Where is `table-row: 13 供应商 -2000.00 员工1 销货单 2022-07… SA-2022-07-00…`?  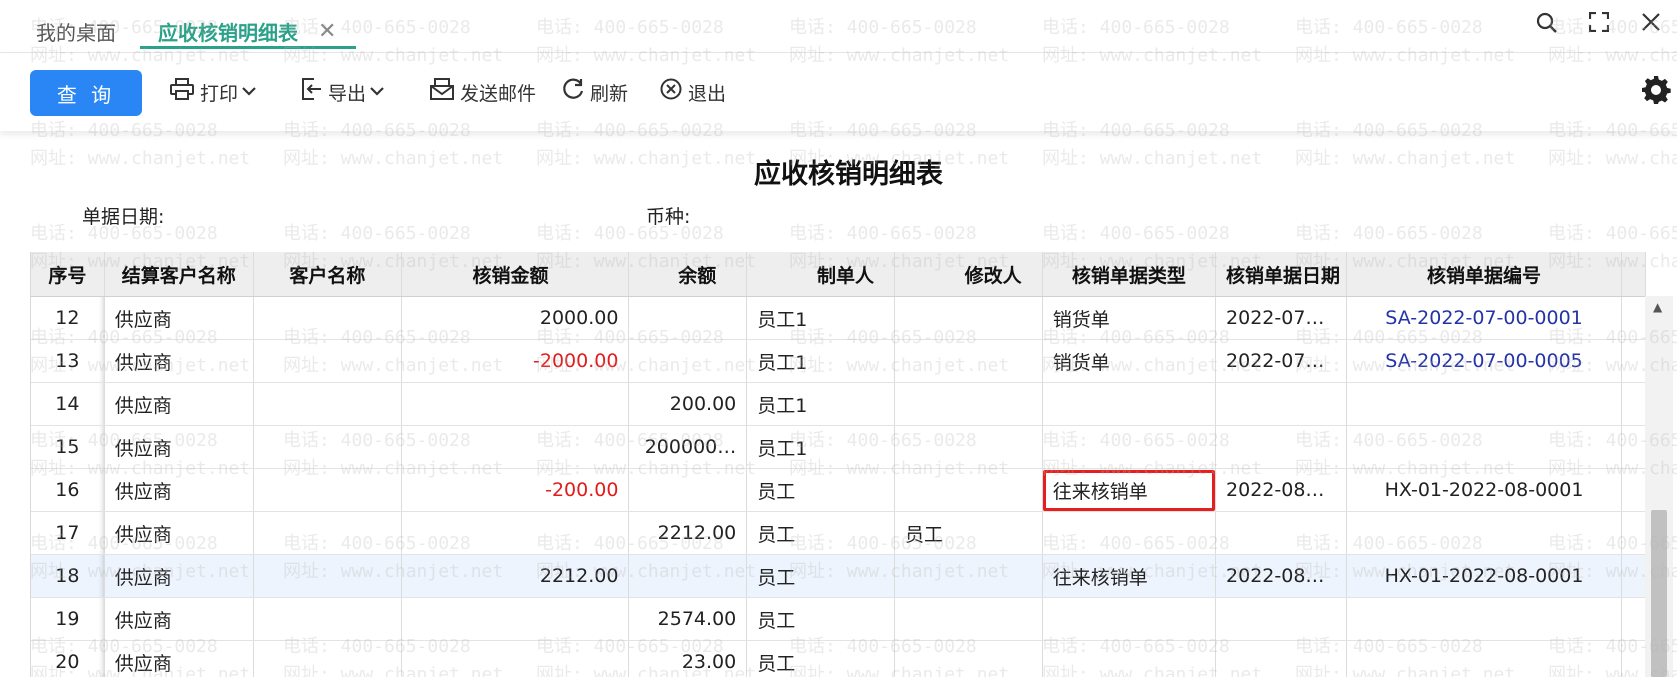 table-row: 13 供应商 -2000.00 员工1 销货单 2022-07… SA-2022-07-00… is located at coordinates (838, 361).